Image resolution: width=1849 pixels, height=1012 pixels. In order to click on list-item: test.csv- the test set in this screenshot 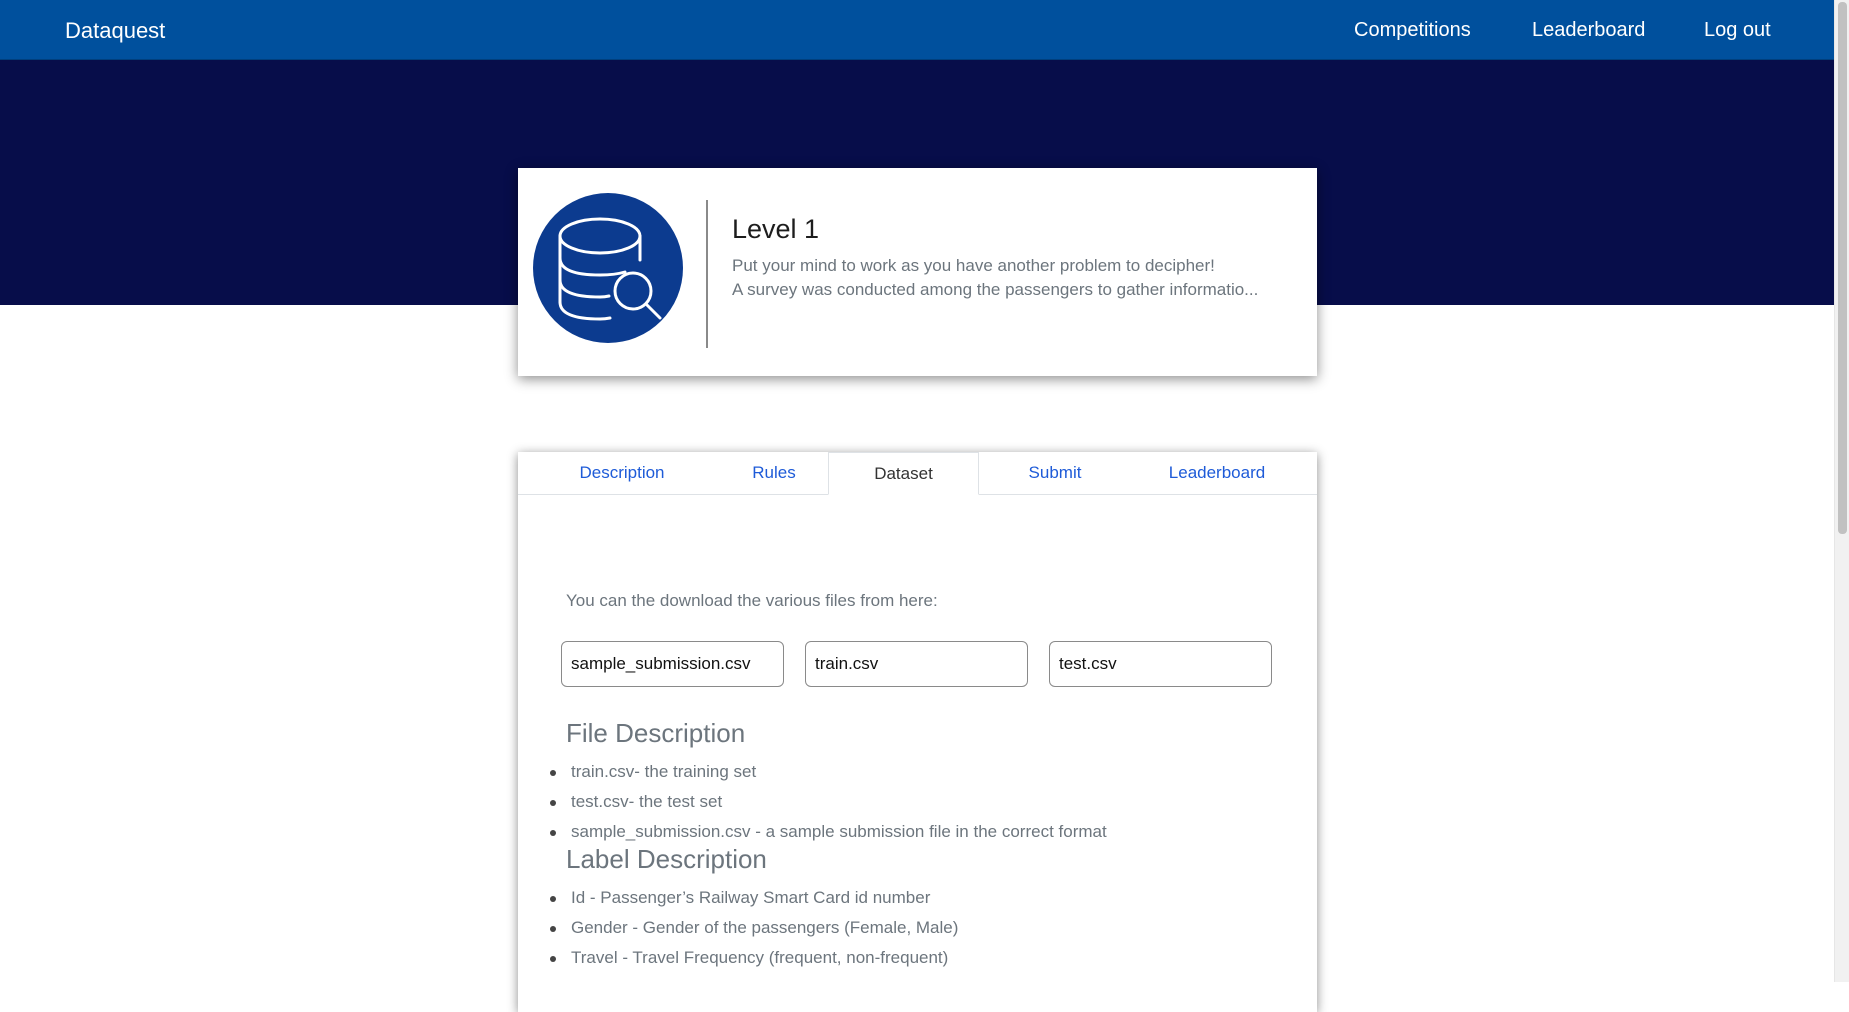, I will do `click(909, 802)`.